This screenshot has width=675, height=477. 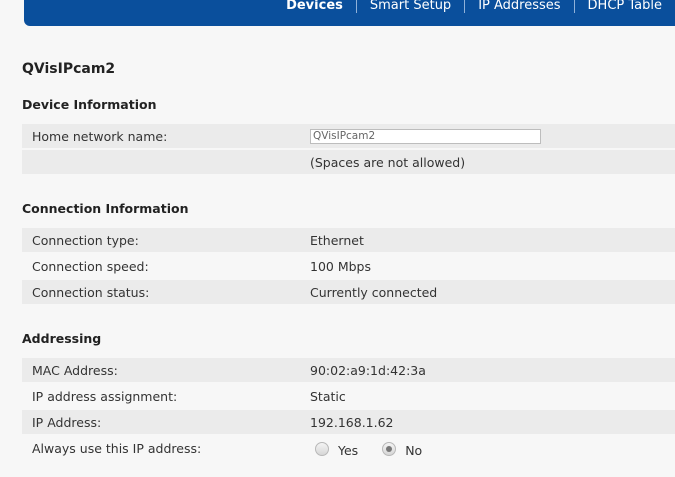 I want to click on row-ip-address: IP Address: 192.168.1.62, so click(x=348, y=422).